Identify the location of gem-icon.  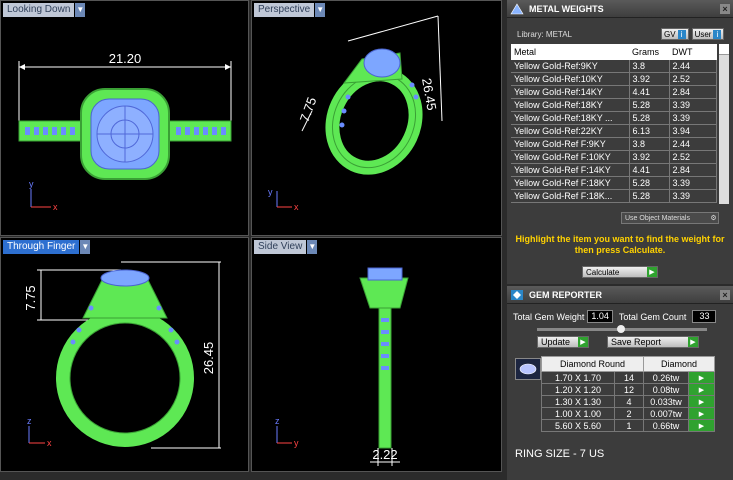
(517, 295).